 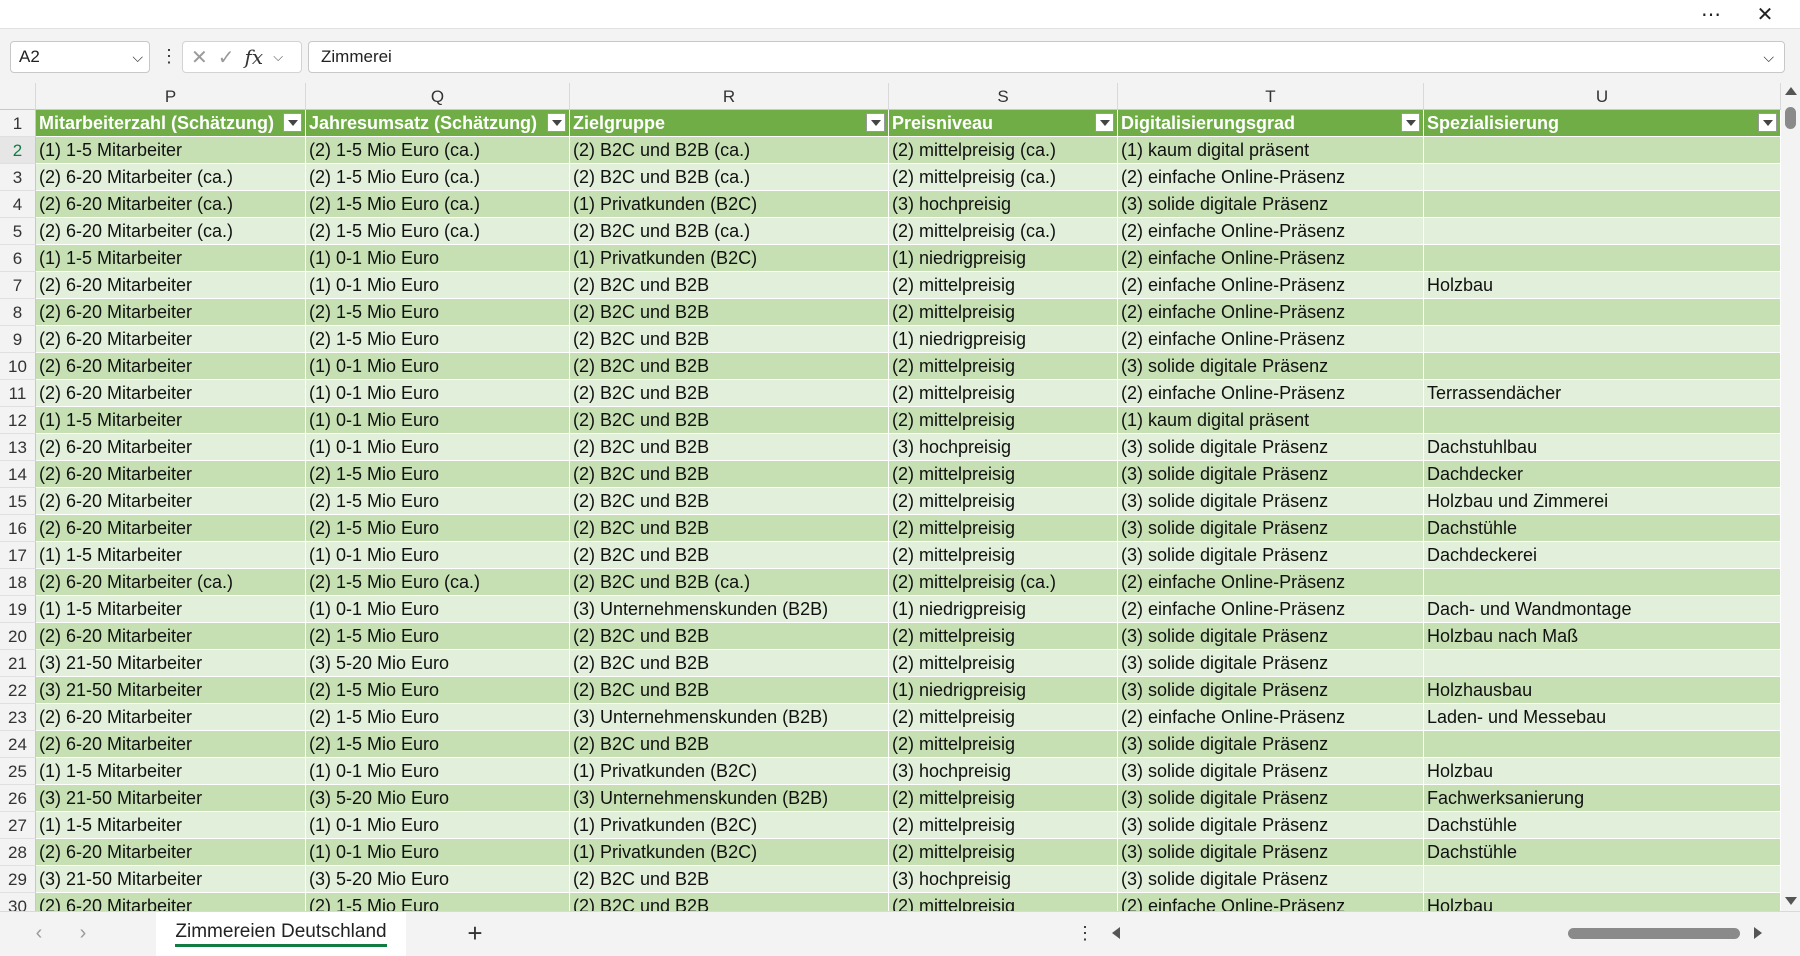 I want to click on next-sheet-icon: ›, so click(x=83, y=933).